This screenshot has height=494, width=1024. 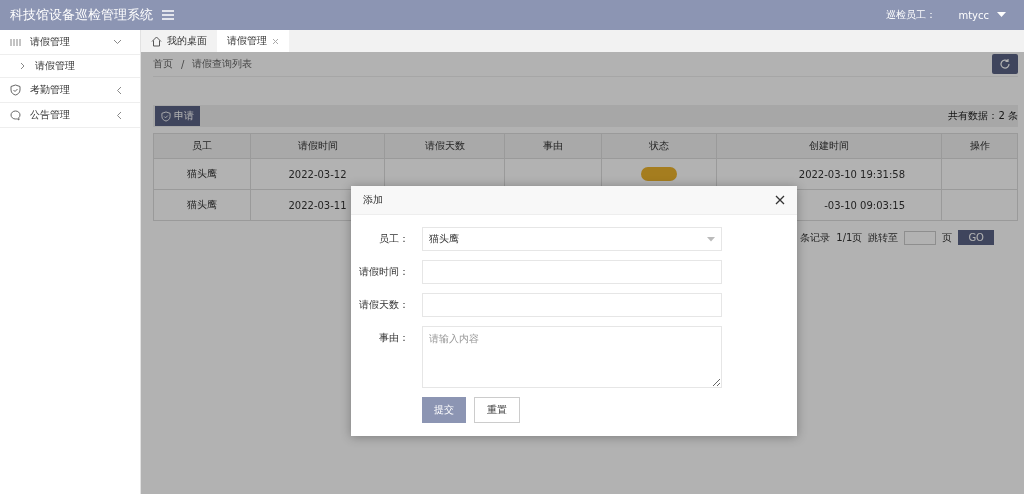 I want to click on field-label: 员工：, so click(x=393, y=239).